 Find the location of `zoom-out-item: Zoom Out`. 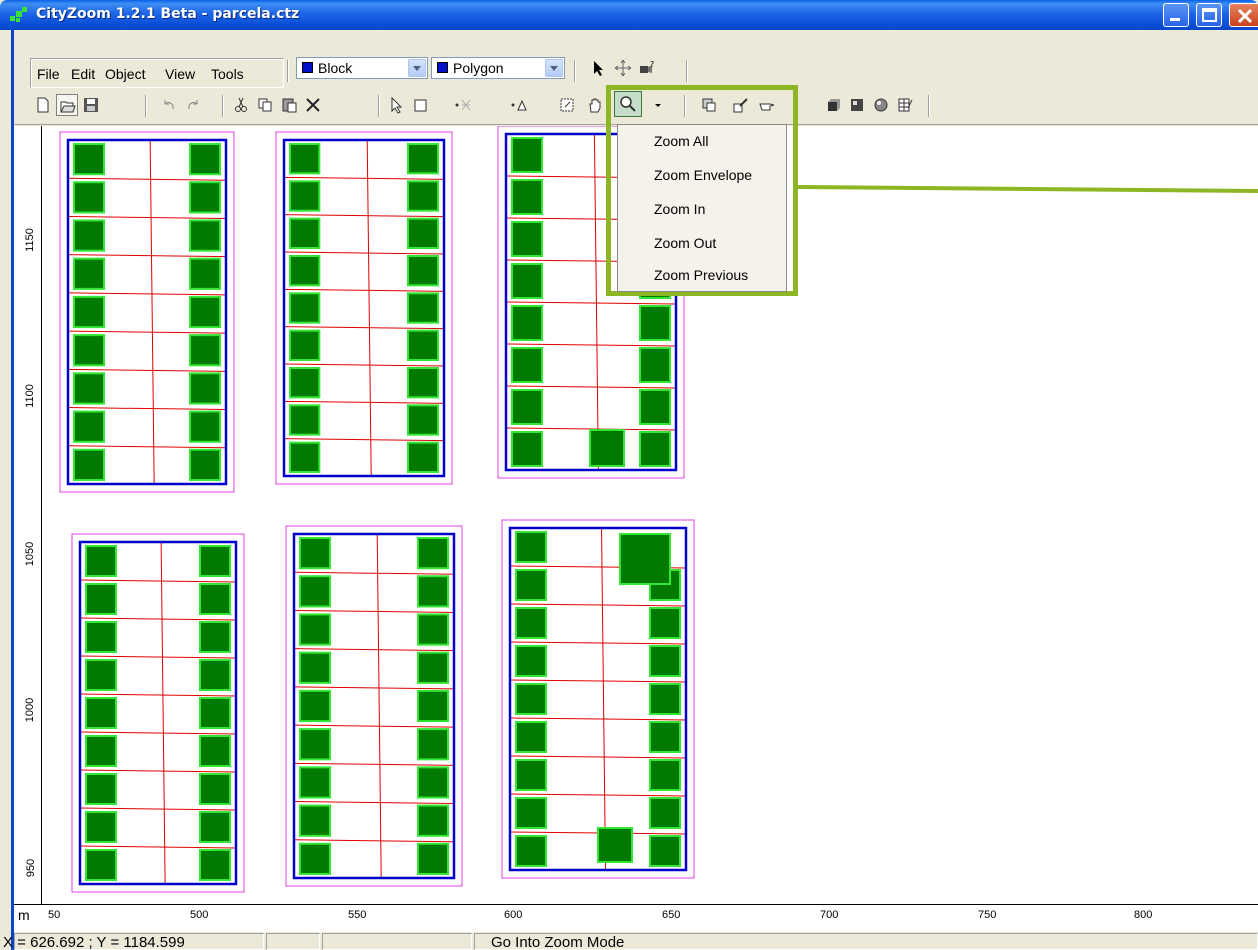

zoom-out-item: Zoom Out is located at coordinates (685, 243).